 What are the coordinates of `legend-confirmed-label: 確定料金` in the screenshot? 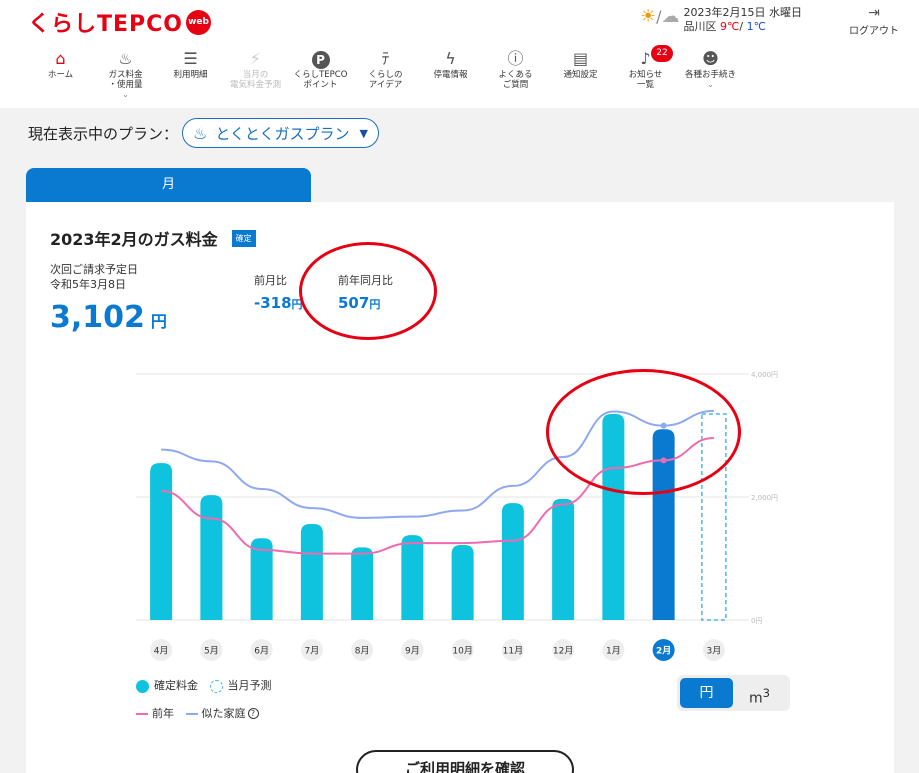 It's located at (176, 685).